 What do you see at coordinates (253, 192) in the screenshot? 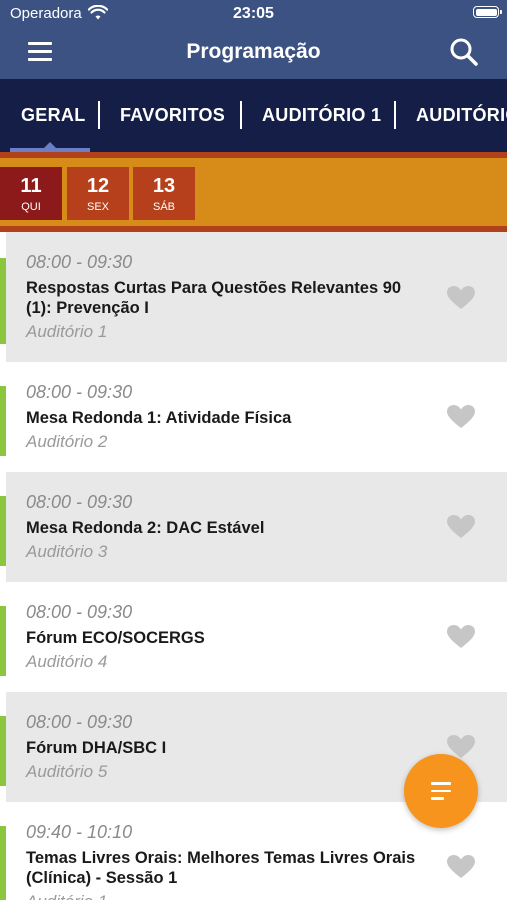
I see `date-selector: 11 QUI 12 SEX 13 SÁB` at bounding box center [253, 192].